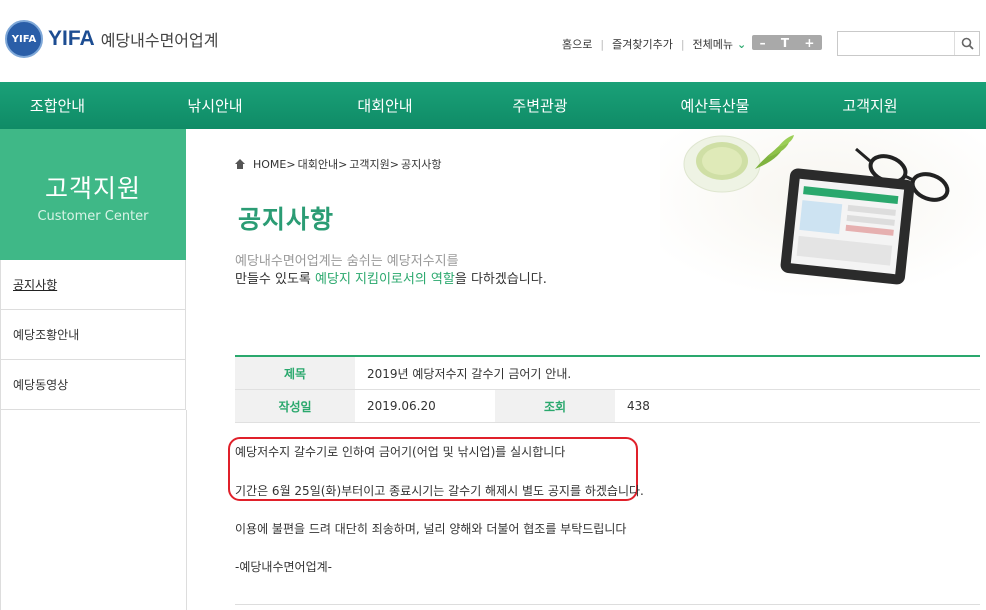  I want to click on sidebar-menu: 공지사항 예당조황안내 예당동영상, so click(93, 335).